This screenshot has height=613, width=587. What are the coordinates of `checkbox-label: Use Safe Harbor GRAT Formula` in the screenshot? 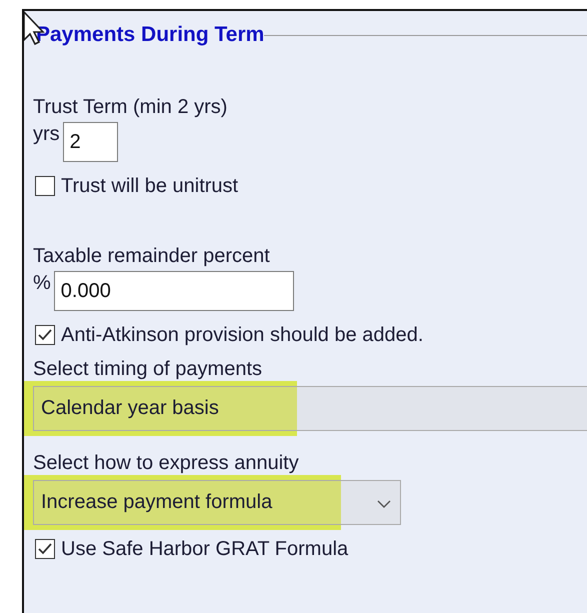 It's located at (204, 549).